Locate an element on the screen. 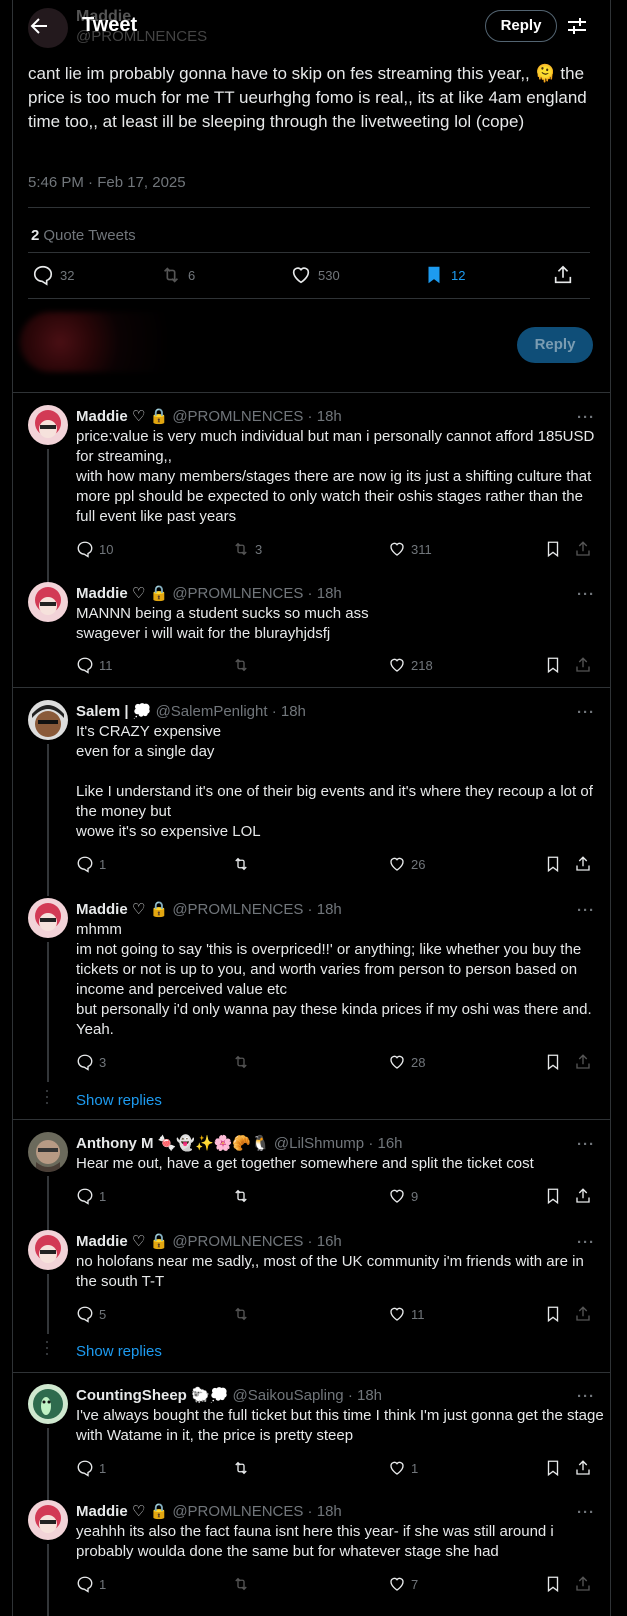 This screenshot has height=1616, width=627. top-bar: Maddie @PROMLNENCES Tweet Reply is located at coordinates (313, 26).